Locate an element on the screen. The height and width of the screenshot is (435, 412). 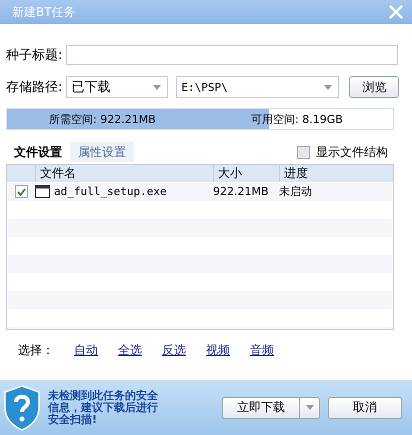
file-size: 922.21MB is located at coordinates (241, 191).